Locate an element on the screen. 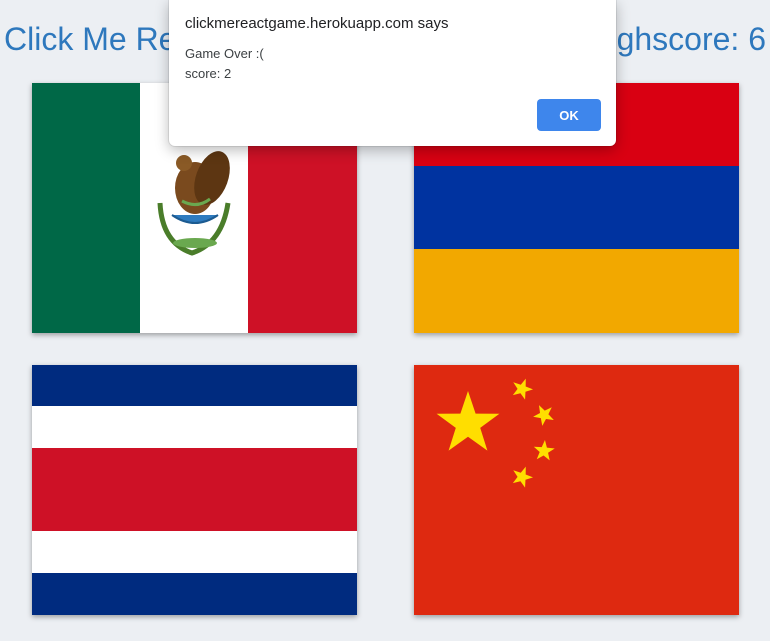 The image size is (770, 641). ok-button: OK is located at coordinates (569, 115).